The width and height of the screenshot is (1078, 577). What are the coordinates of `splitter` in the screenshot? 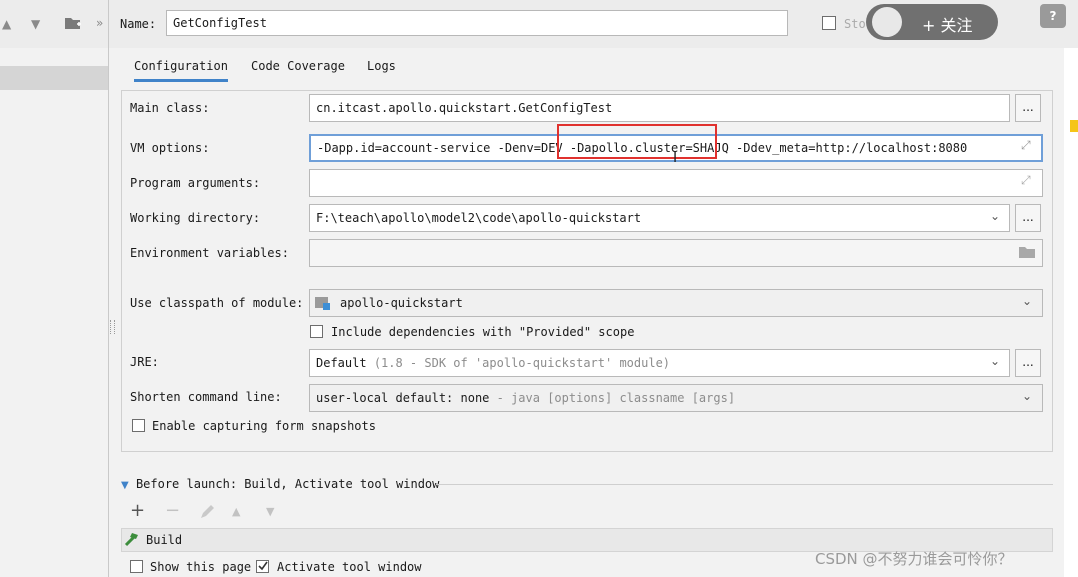 It's located at (108, 288).